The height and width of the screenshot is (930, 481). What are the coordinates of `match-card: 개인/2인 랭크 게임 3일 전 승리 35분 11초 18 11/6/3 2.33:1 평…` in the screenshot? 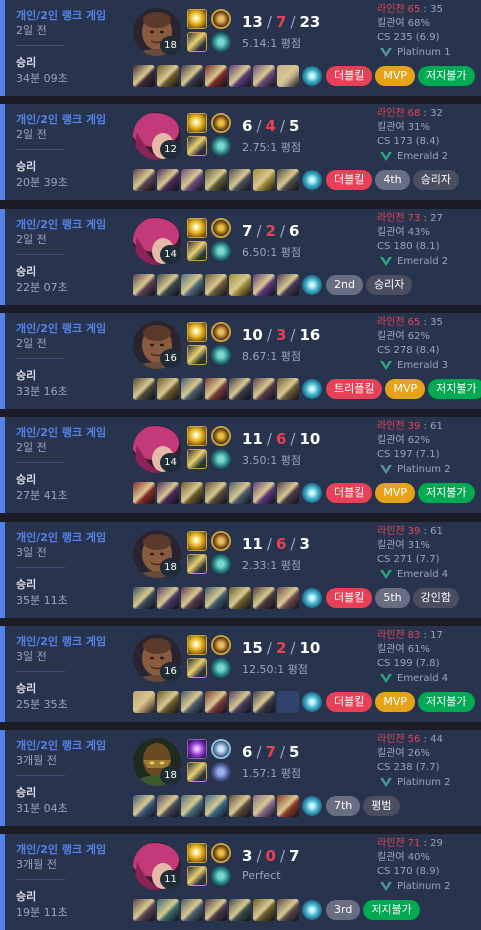 It's located at (240, 570).